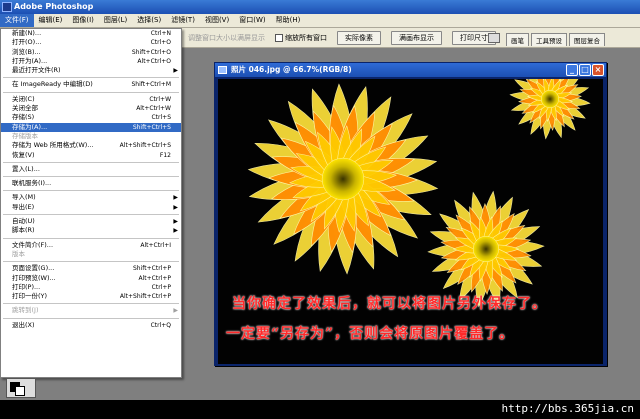 The width and height of the screenshot is (640, 419). Describe the element at coordinates (91, 230) in the screenshot. I see `file-menu-item: 脚本(R) ▶` at that location.